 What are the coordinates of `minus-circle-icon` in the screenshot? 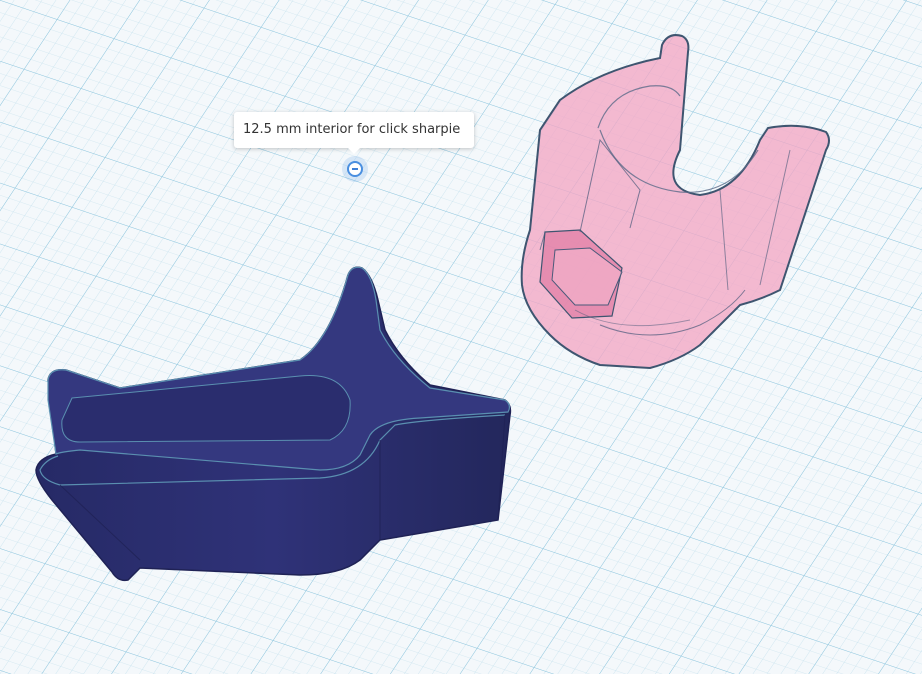 It's located at (355, 169).